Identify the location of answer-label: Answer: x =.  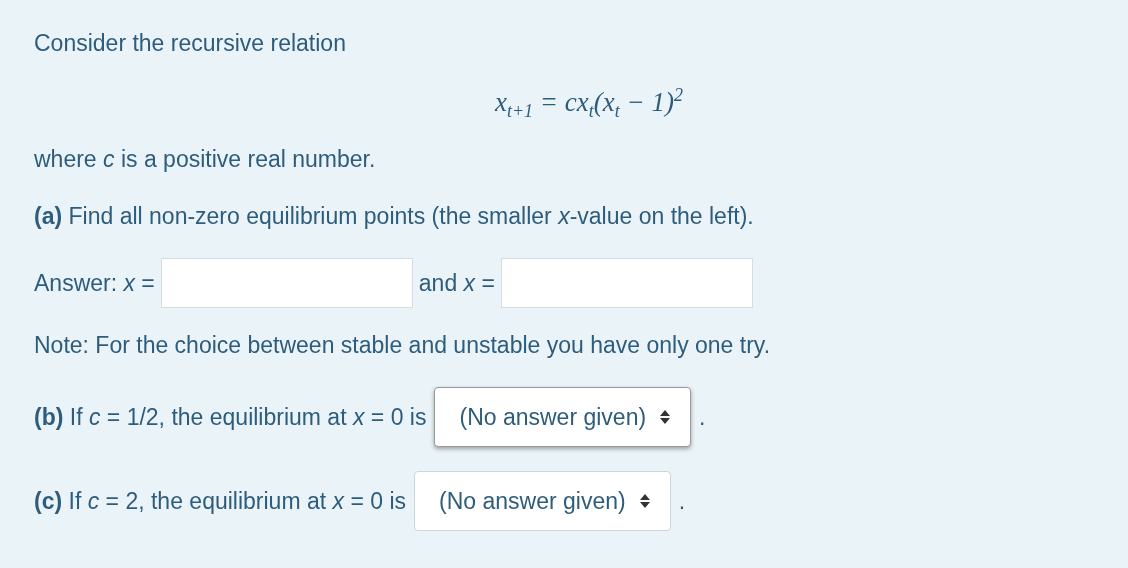
(94, 283).